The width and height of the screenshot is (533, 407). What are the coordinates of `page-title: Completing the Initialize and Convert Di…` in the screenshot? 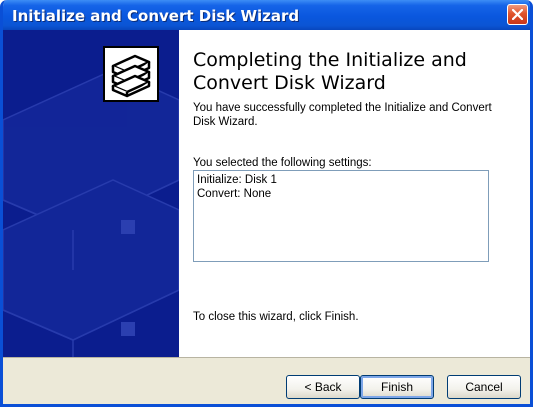 It's located at (330, 71).